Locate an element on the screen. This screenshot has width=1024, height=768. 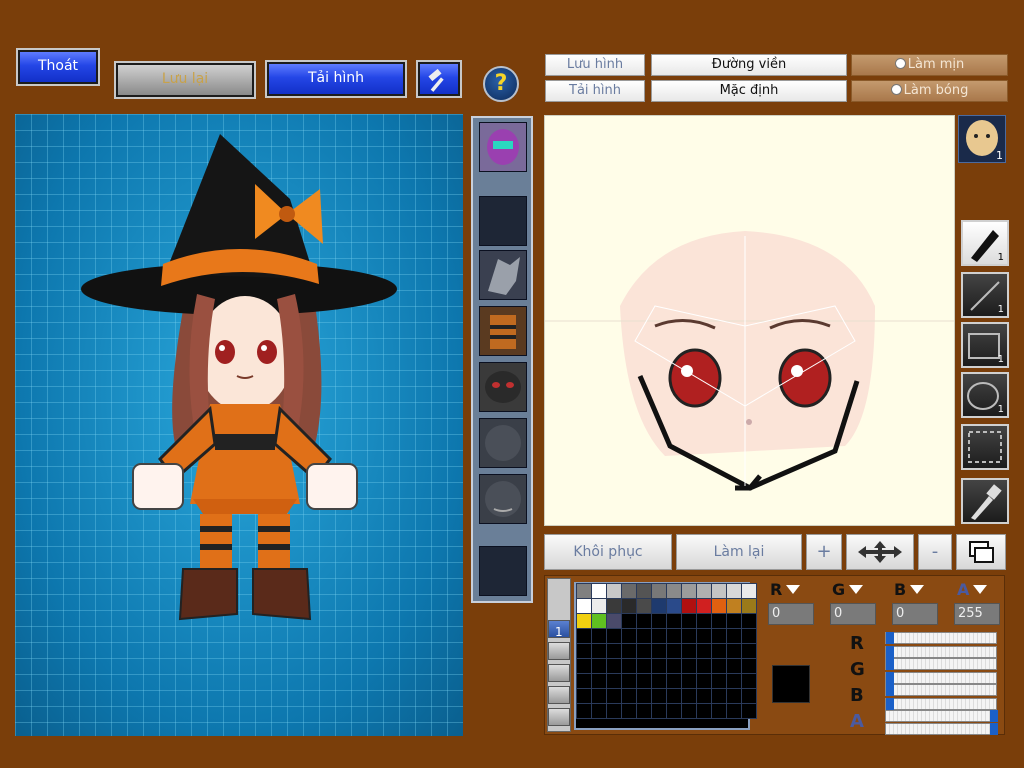
blue-value: 0 is located at coordinates (915, 614).